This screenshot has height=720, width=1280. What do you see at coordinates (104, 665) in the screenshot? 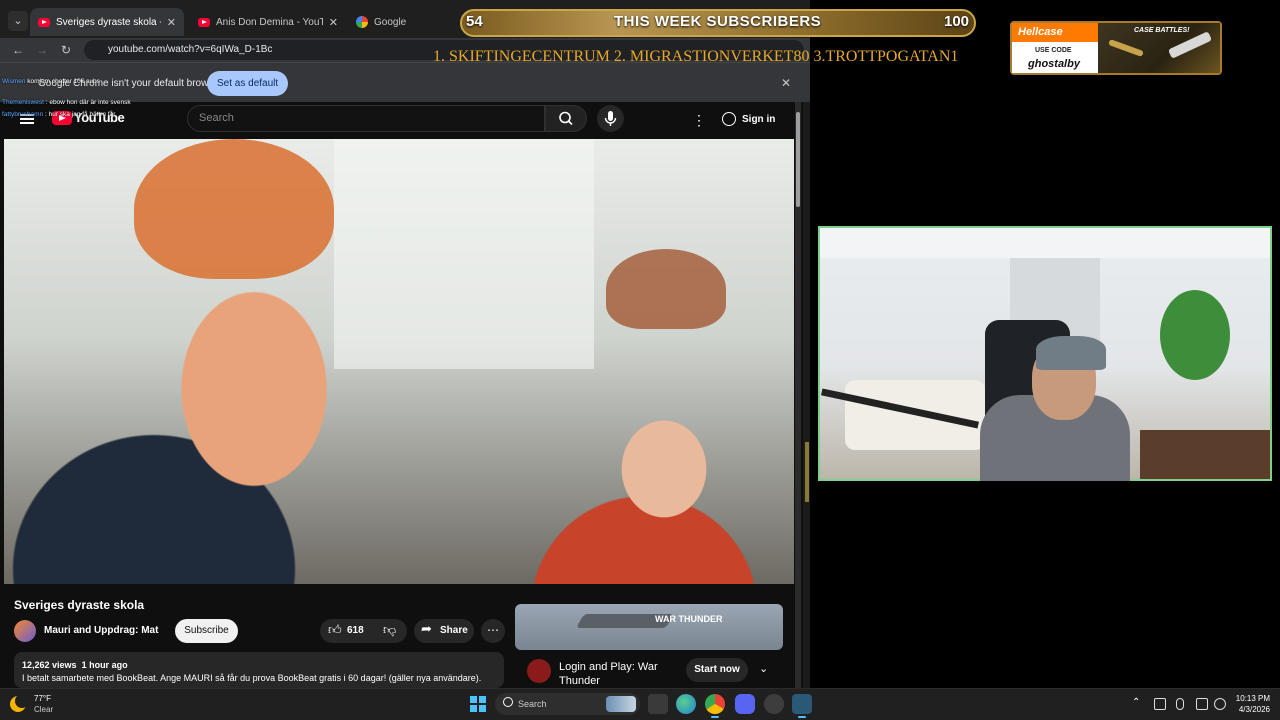
I see `upload-age: 1 hour ago` at bounding box center [104, 665].